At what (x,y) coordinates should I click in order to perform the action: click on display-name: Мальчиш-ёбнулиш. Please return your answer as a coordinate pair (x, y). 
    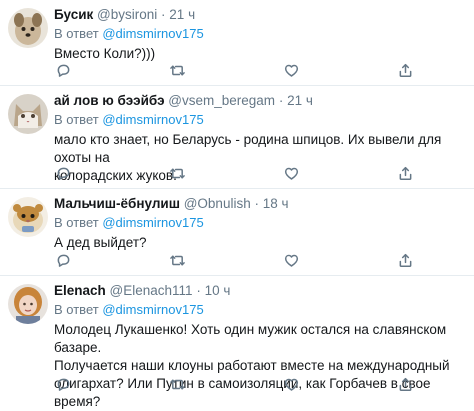
    Looking at the image, I should click on (117, 203).